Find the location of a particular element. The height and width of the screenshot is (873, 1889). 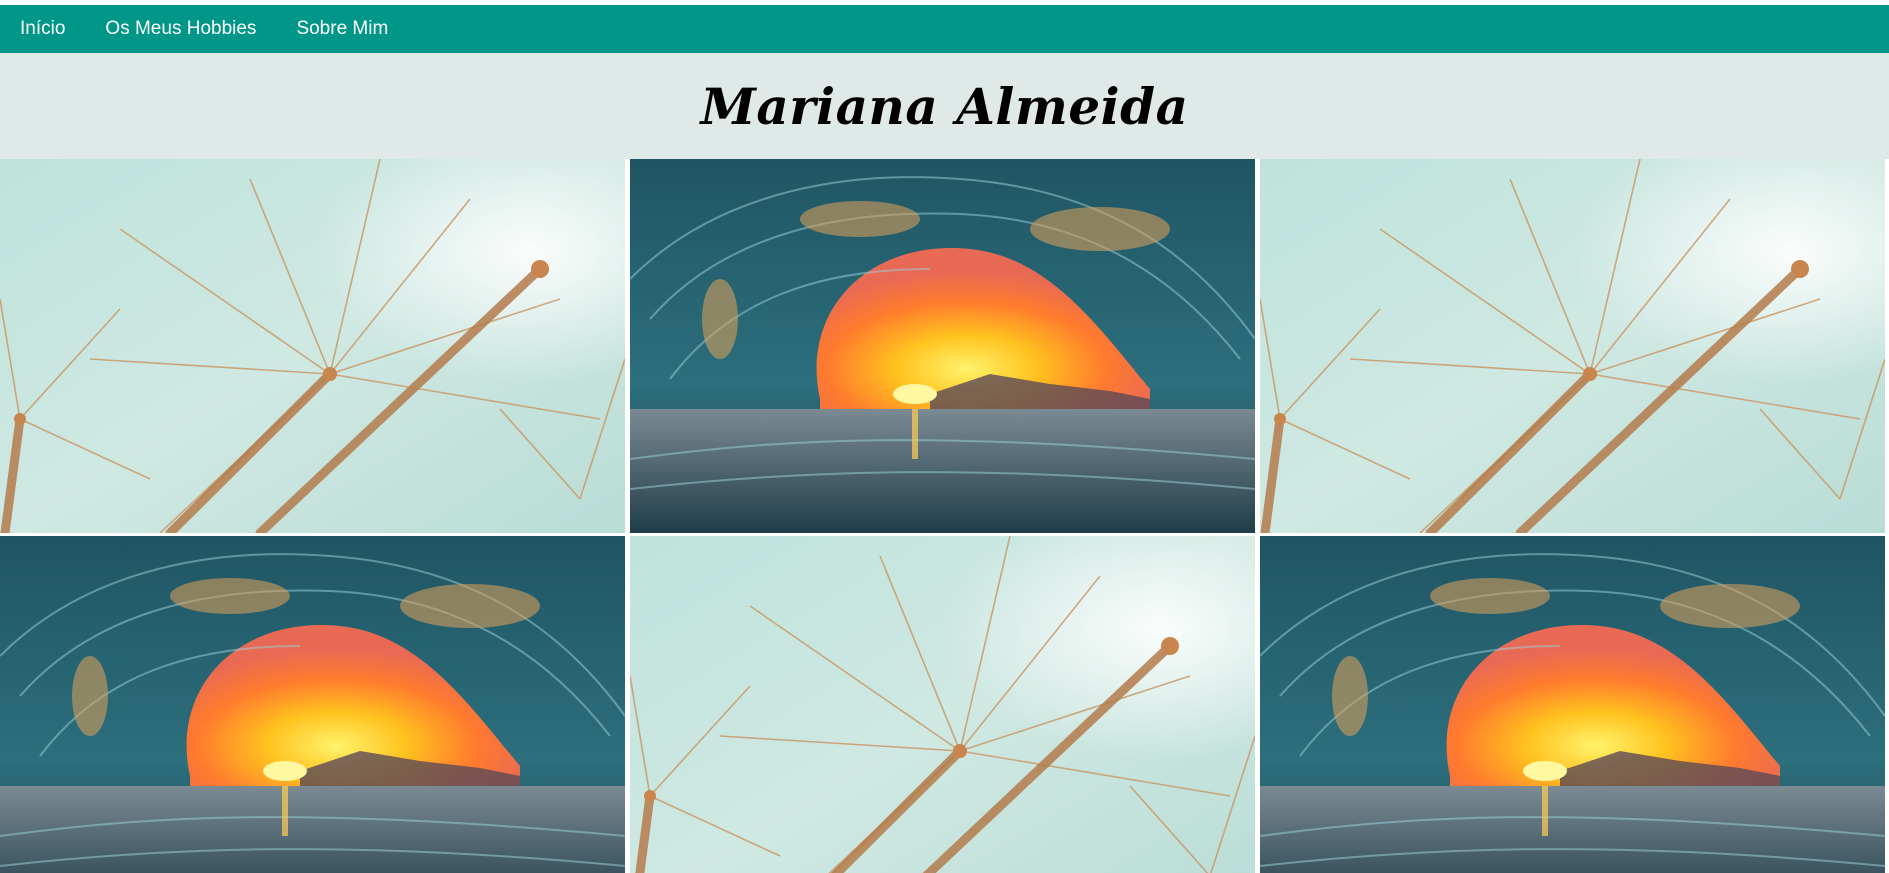

page-title: Mariana Almeida is located at coordinates (944, 106).